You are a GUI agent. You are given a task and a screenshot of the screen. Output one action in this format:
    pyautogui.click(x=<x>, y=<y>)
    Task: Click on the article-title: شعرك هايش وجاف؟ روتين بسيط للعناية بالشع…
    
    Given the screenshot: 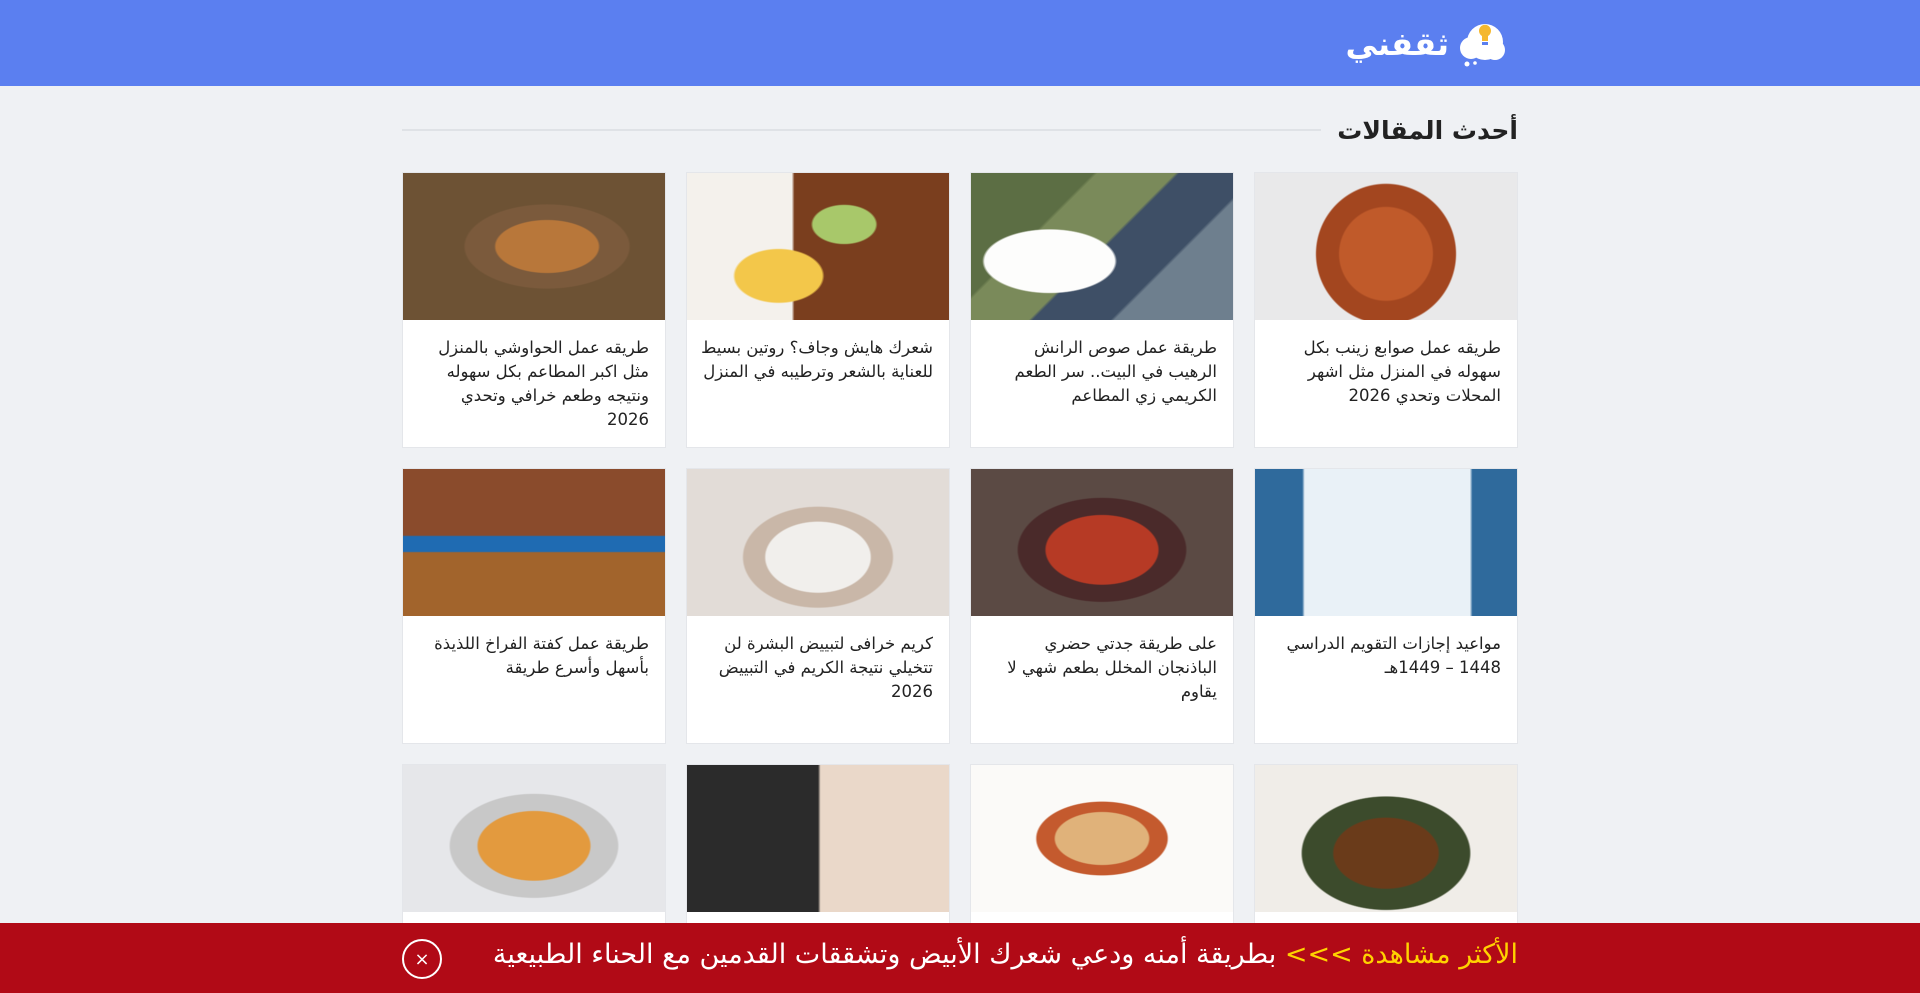 What is the action you would take?
    pyautogui.click(x=818, y=352)
    